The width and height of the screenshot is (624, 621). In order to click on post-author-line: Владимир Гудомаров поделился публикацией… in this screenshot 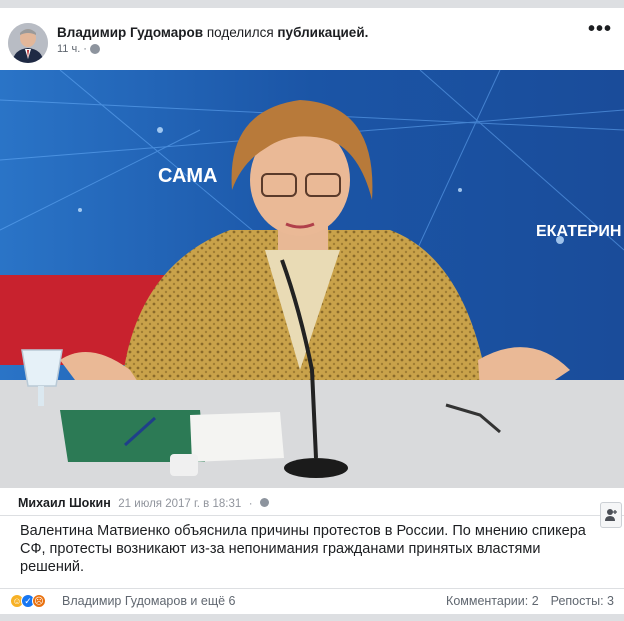, I will do `click(212, 32)`.